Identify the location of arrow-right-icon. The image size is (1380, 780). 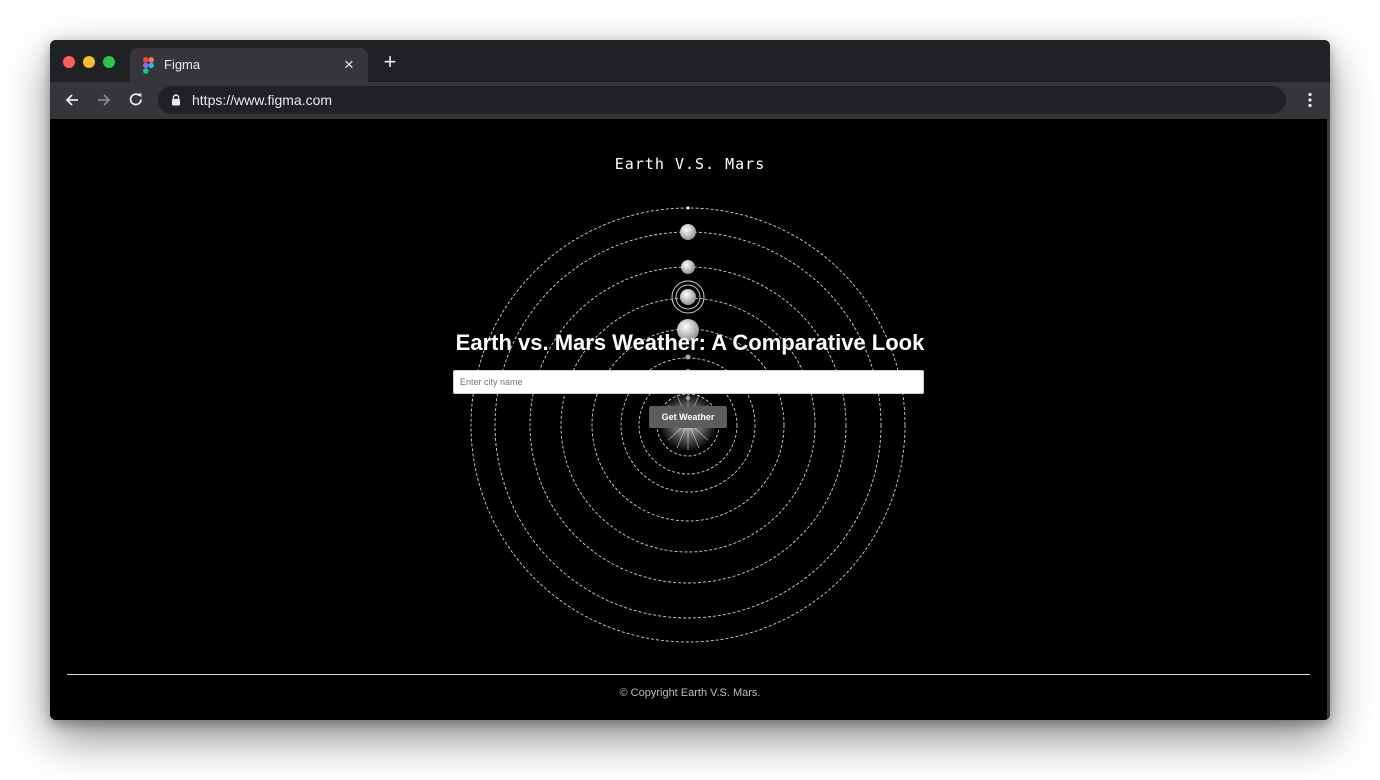
(104, 100).